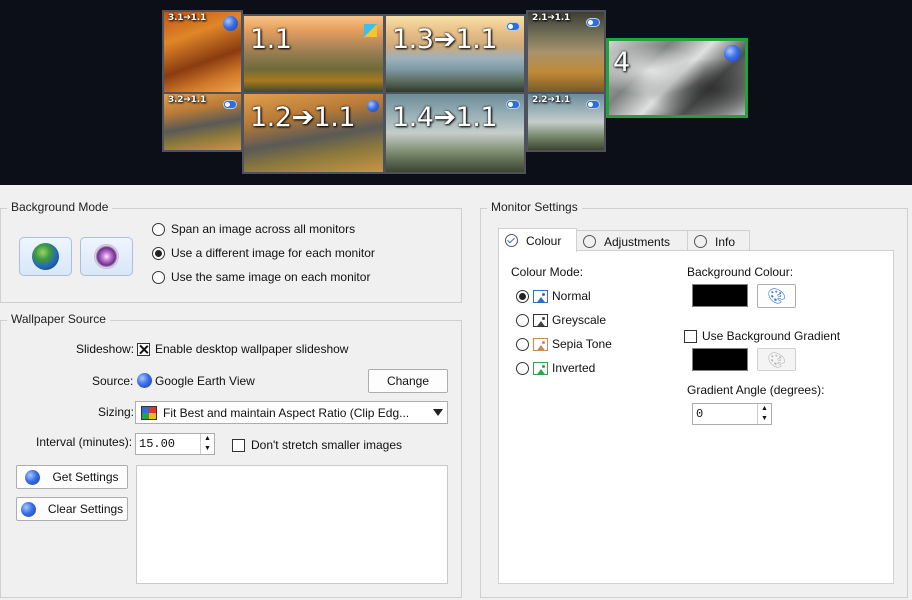 The image size is (912, 600). Describe the element at coordinates (582, 344) in the screenshot. I see `radio-label: Sepia Tone` at that location.